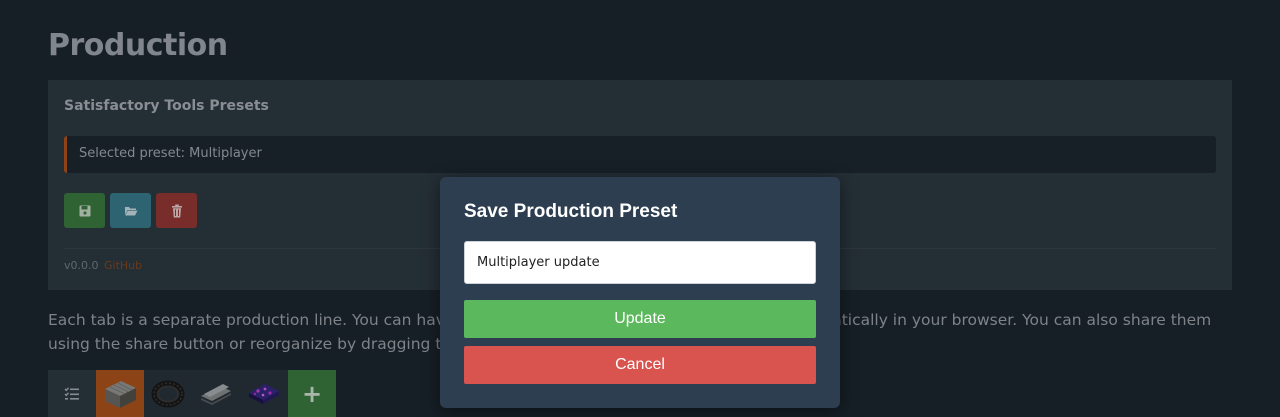  What do you see at coordinates (640, 262) in the screenshot?
I see `preset-name-input` at bounding box center [640, 262].